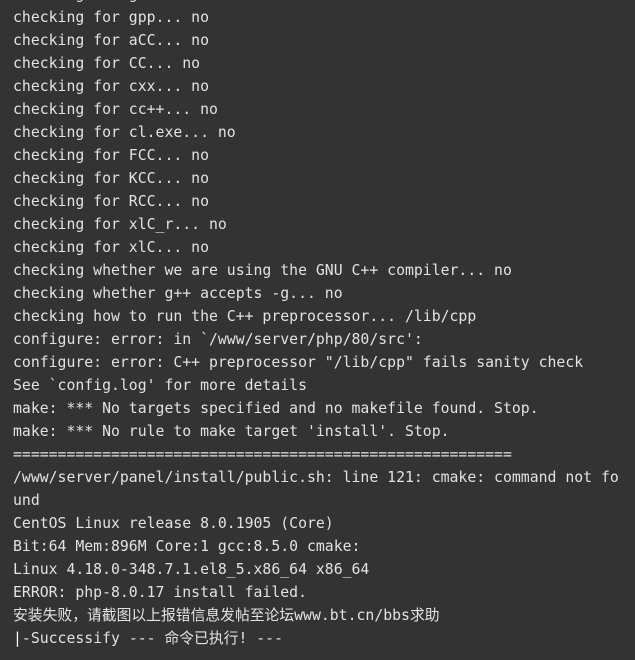 This screenshot has width=635, height=660. What do you see at coordinates (187, 546) in the screenshot?
I see `system-info-line: Bit:64 Mem:896M Core:1 gcc:8.5.0 cmake:` at bounding box center [187, 546].